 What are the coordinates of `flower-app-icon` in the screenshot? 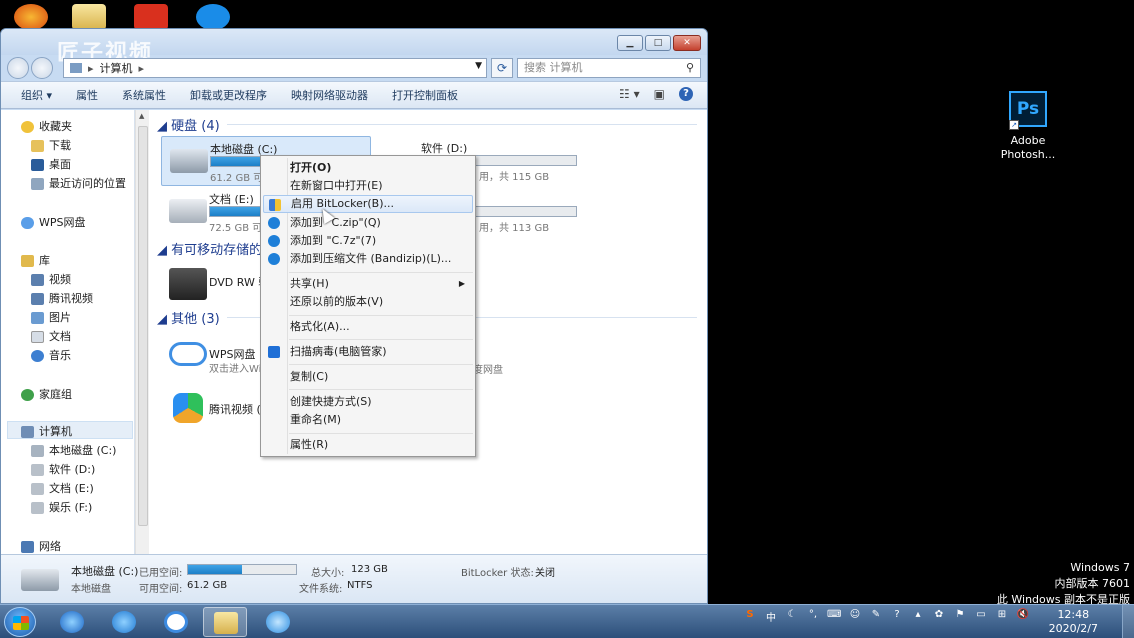 It's located at (31, 17).